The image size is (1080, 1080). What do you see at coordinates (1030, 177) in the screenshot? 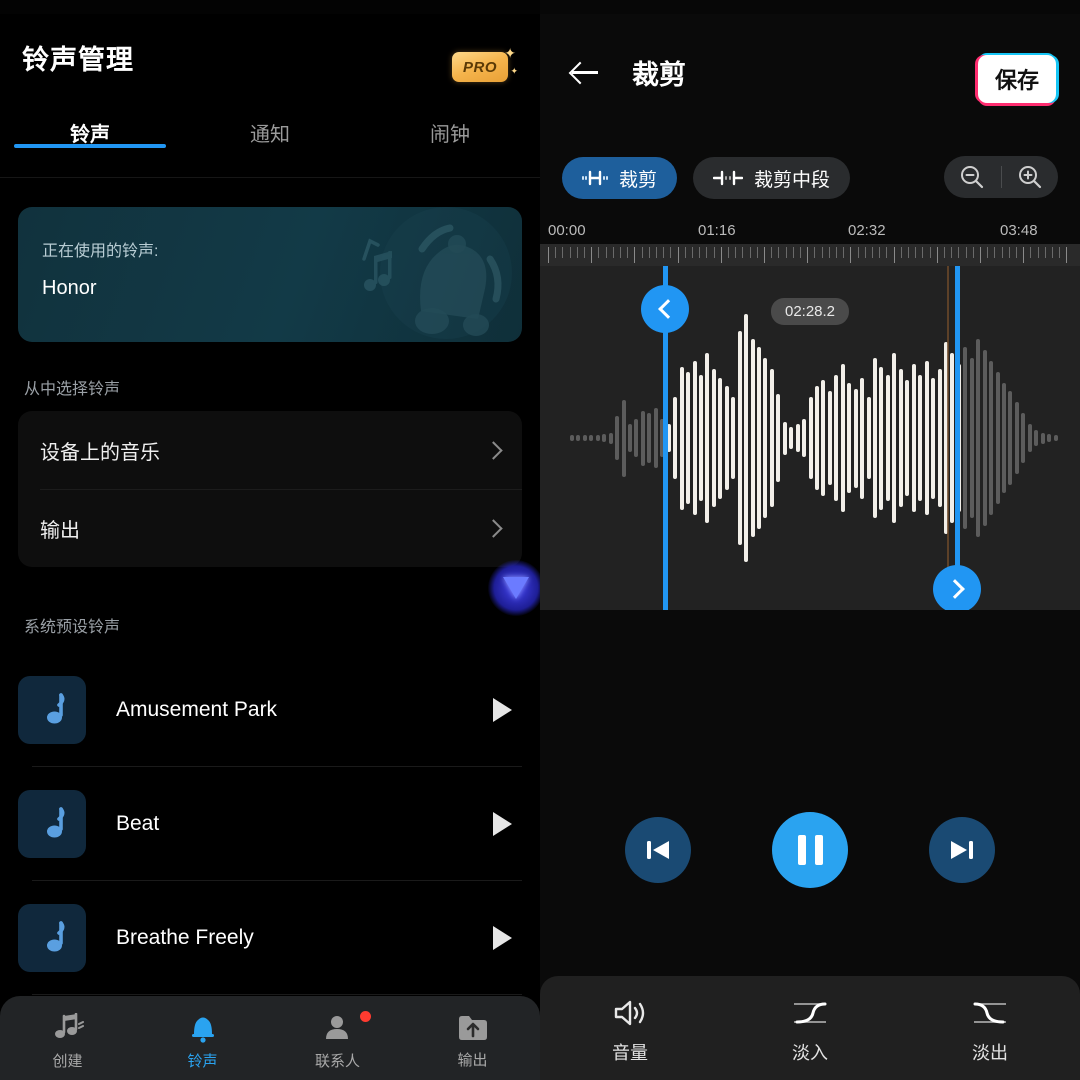
I see `zoom-in-button` at bounding box center [1030, 177].